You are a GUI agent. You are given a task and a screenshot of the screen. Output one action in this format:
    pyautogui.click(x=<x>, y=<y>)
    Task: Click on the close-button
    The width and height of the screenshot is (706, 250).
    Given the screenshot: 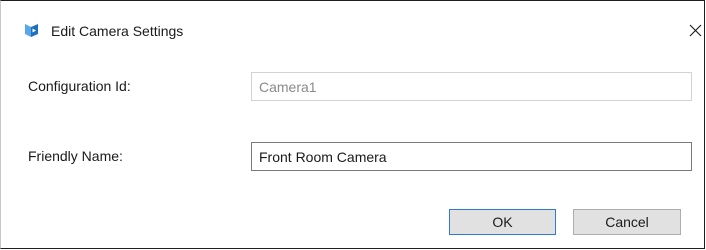 What is the action you would take?
    pyautogui.click(x=695, y=31)
    